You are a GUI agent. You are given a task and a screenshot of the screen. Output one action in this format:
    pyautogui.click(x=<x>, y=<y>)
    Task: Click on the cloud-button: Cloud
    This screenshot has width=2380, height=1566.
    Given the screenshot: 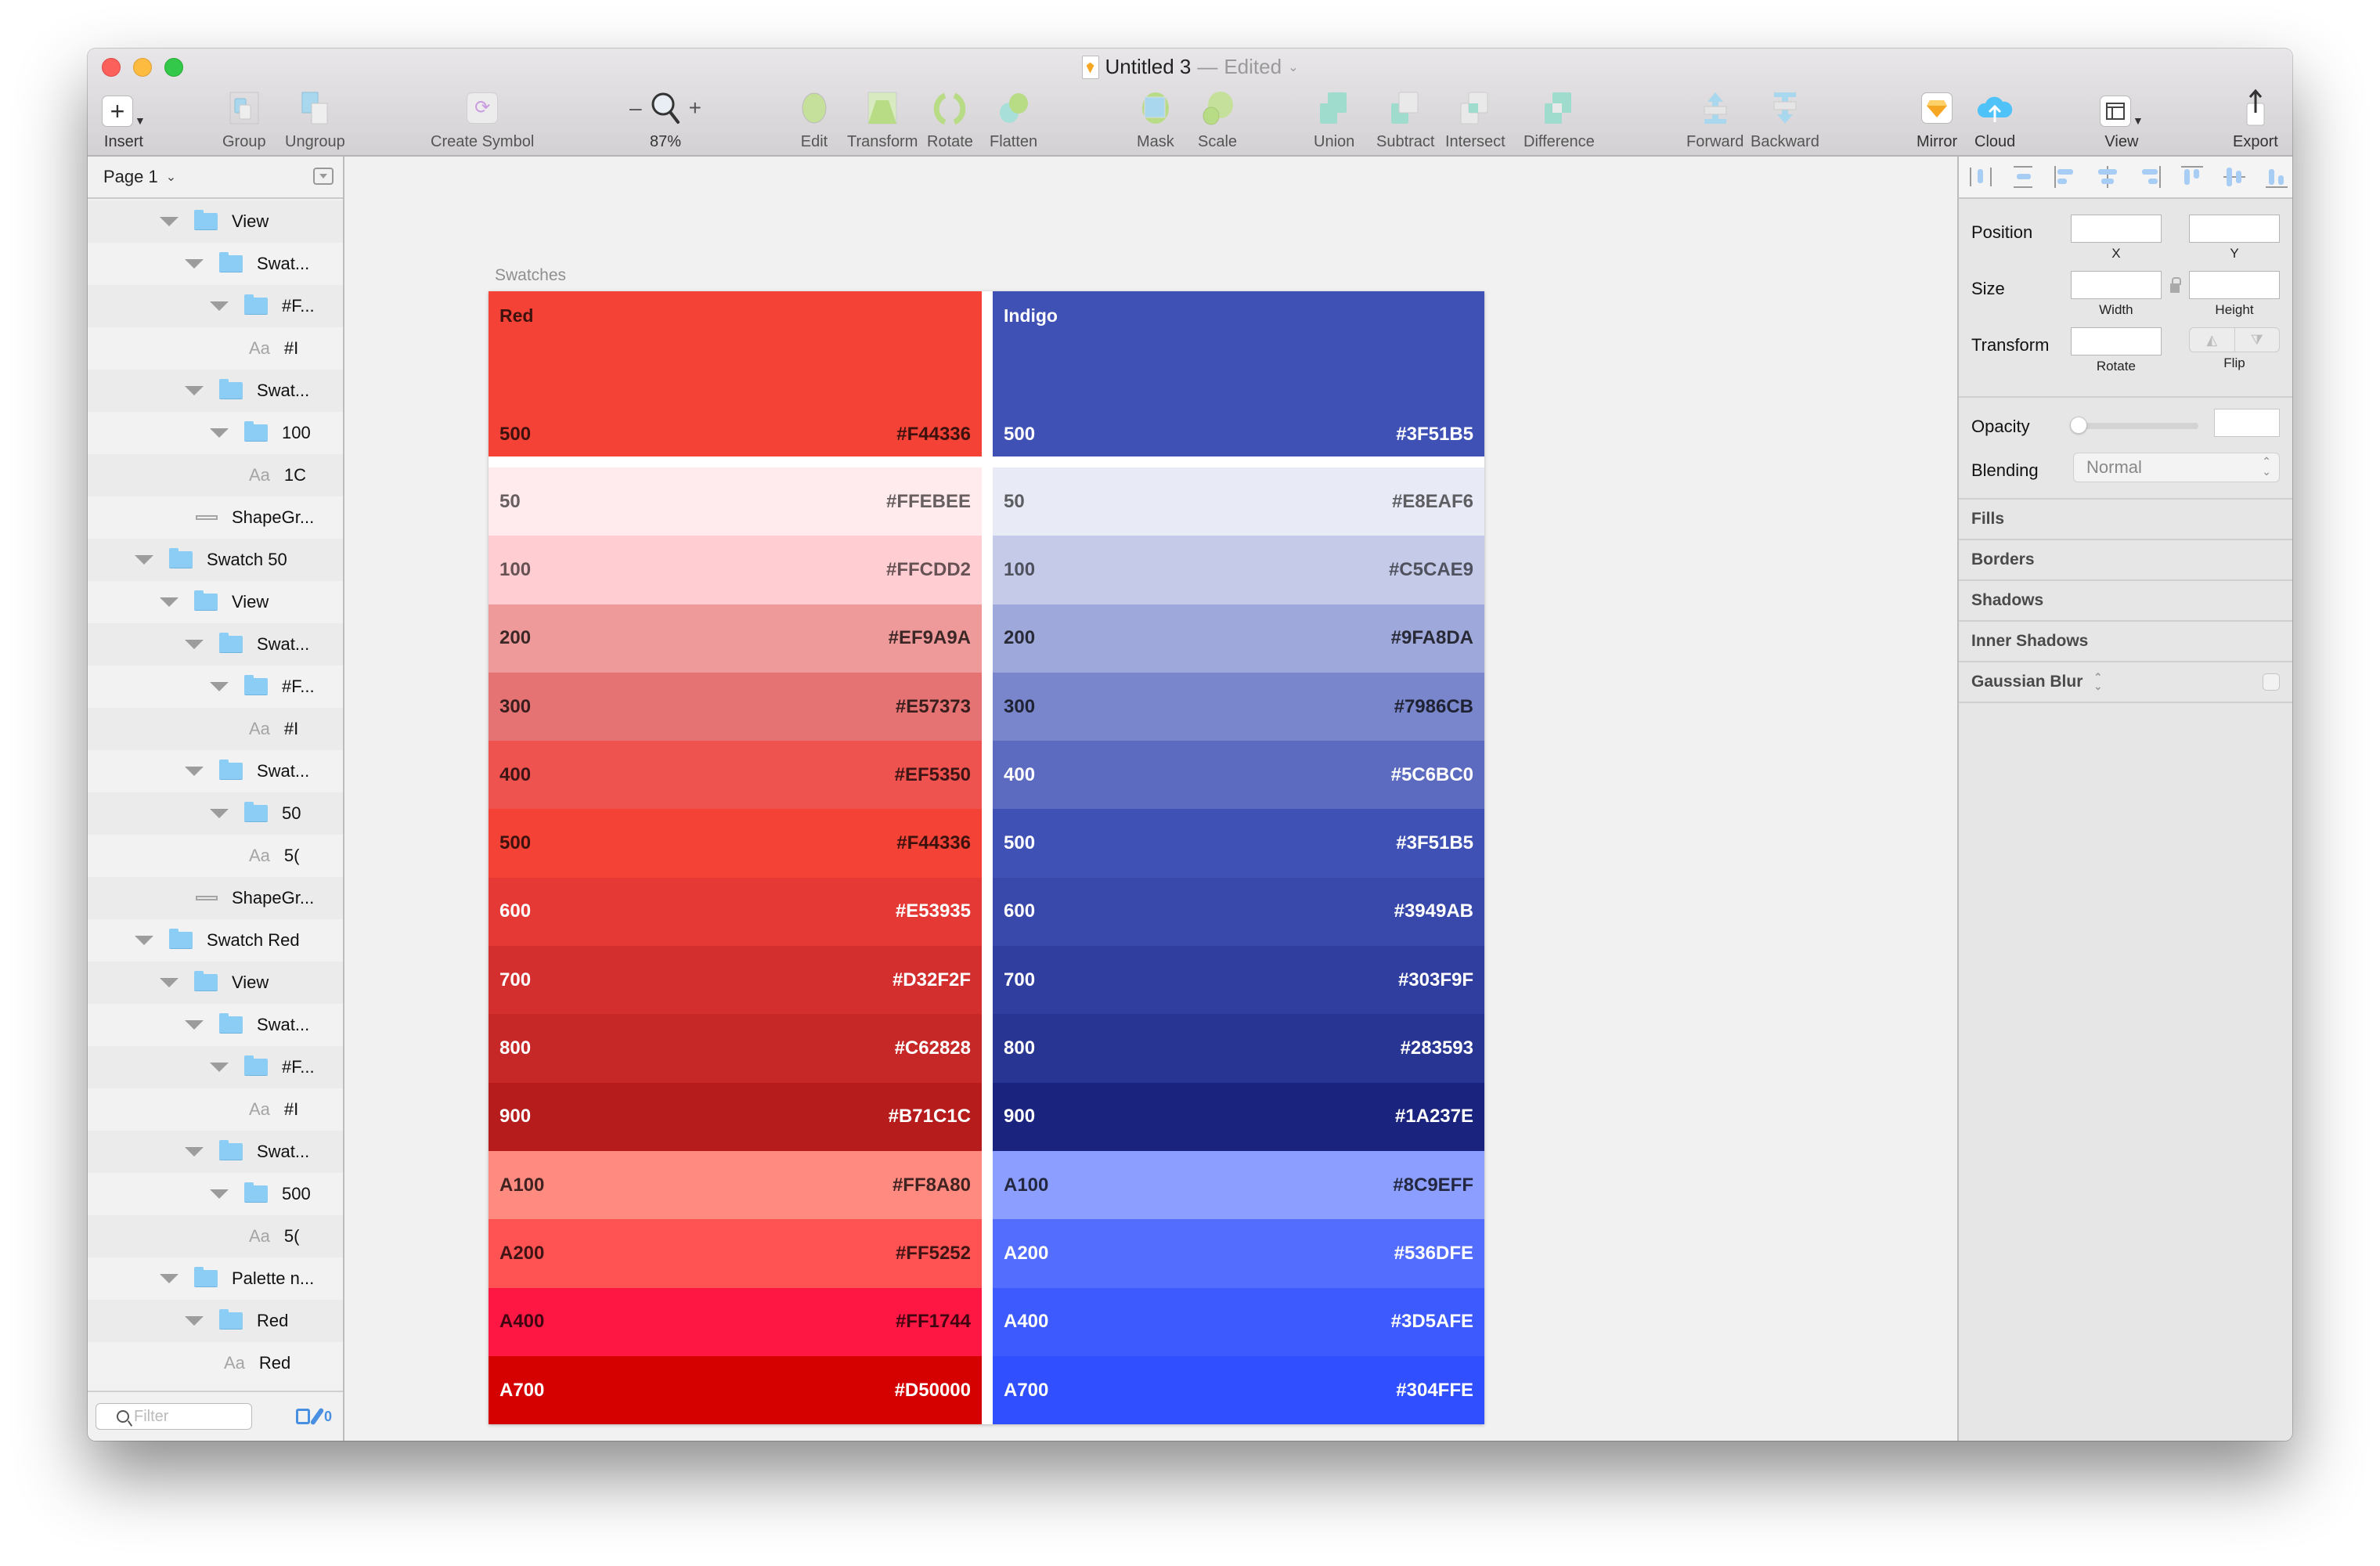 What is the action you would take?
    pyautogui.click(x=1994, y=120)
    